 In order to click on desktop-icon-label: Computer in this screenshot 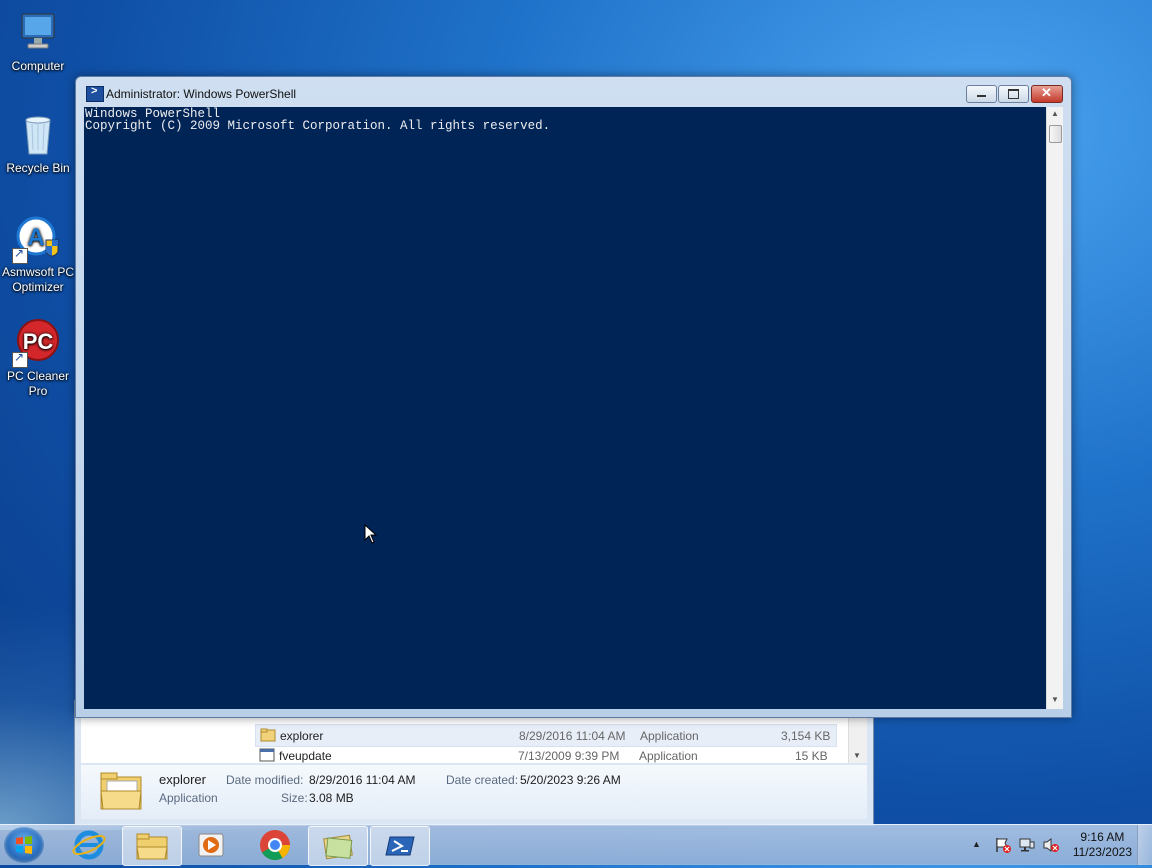, I will do `click(38, 66)`.